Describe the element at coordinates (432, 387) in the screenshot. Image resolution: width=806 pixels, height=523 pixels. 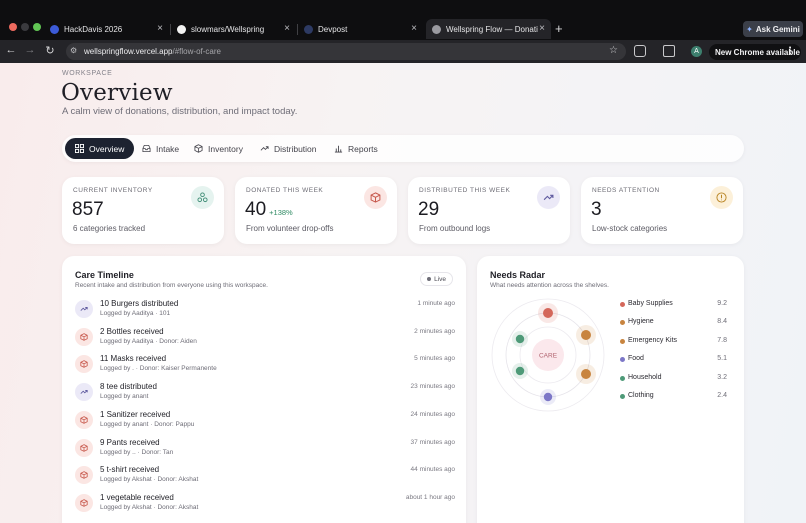
I see `timeline-item-time: 23 minutes ago` at that location.